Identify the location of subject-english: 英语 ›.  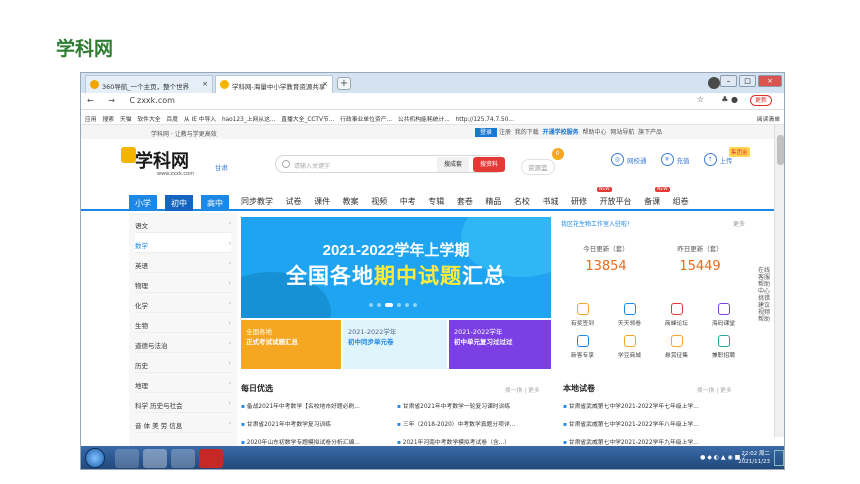
(183, 263).